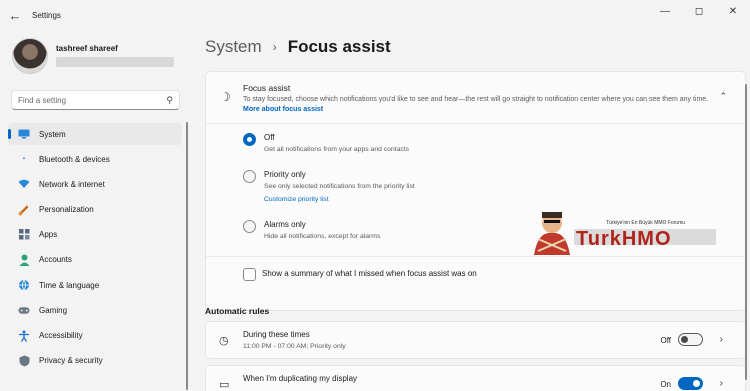  I want to click on user-email-redacted, so click(115, 62).